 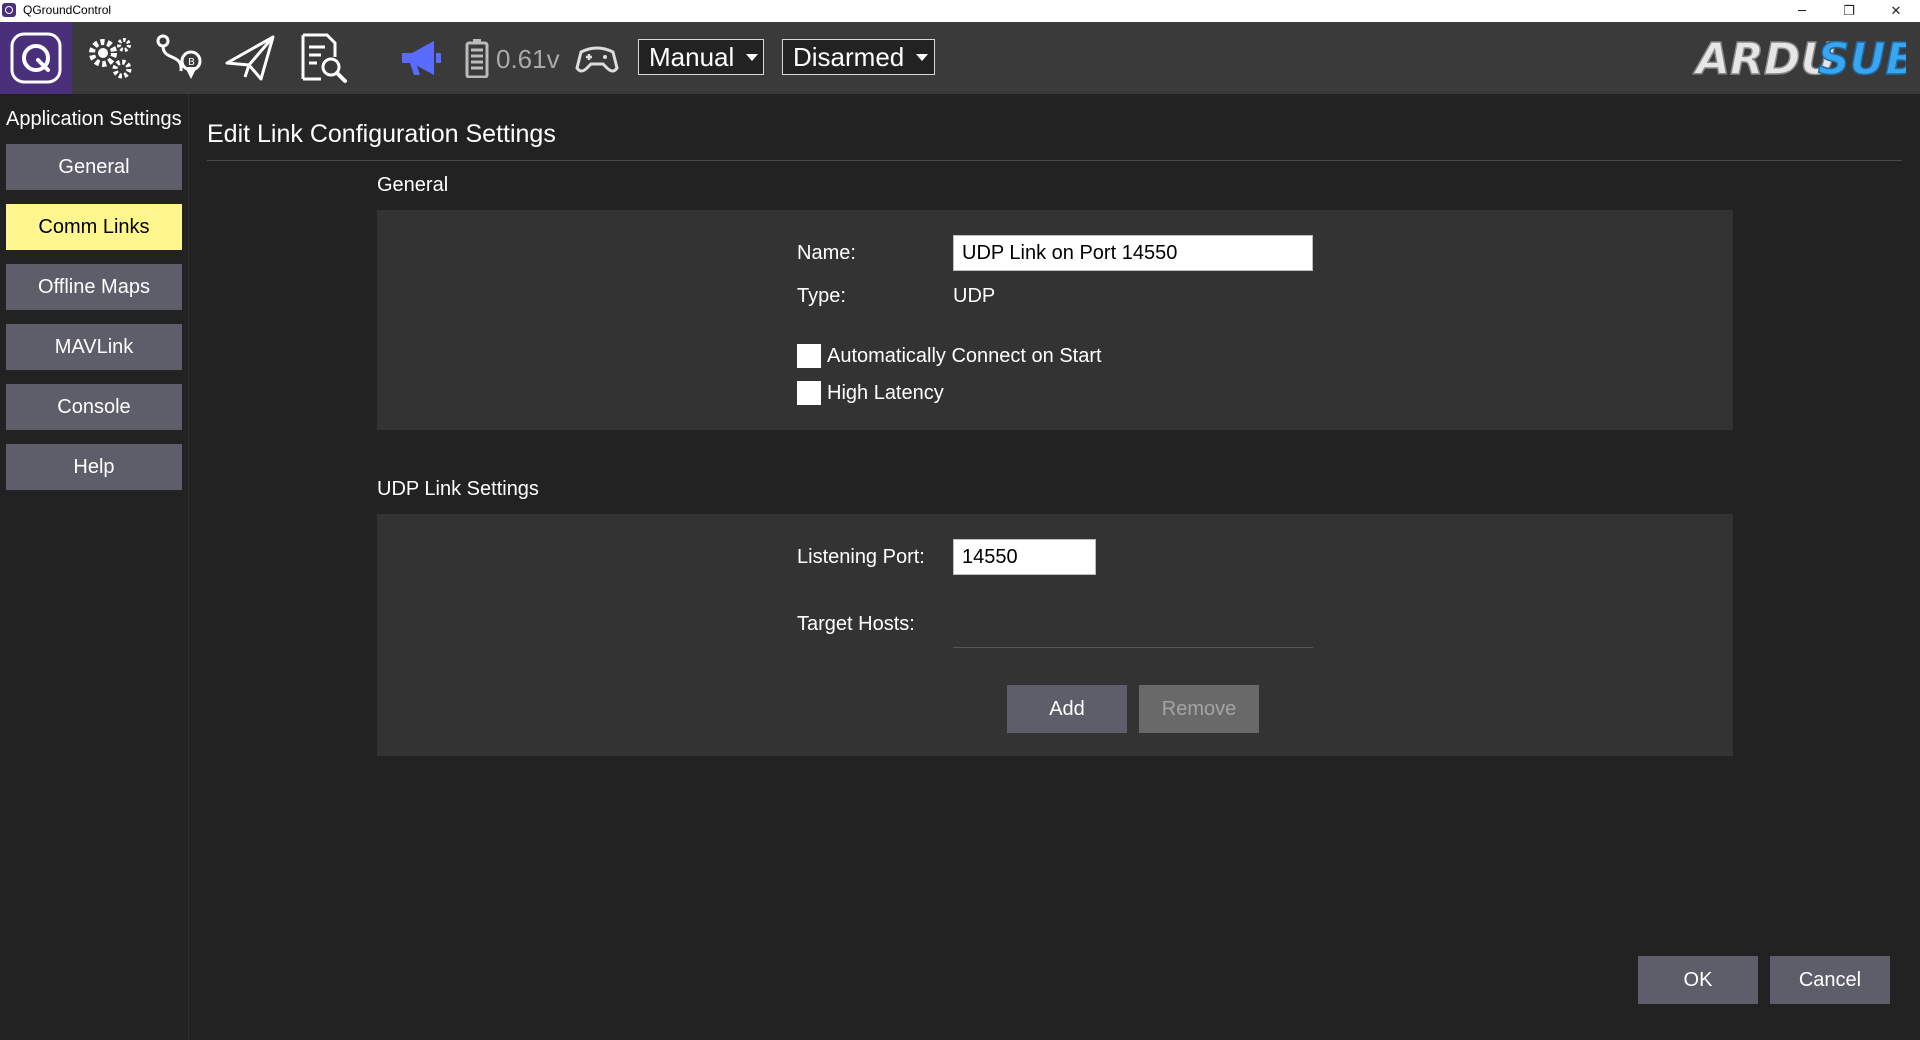 I want to click on auto-connect-label: Automatically Connect on Start, so click(x=964, y=356).